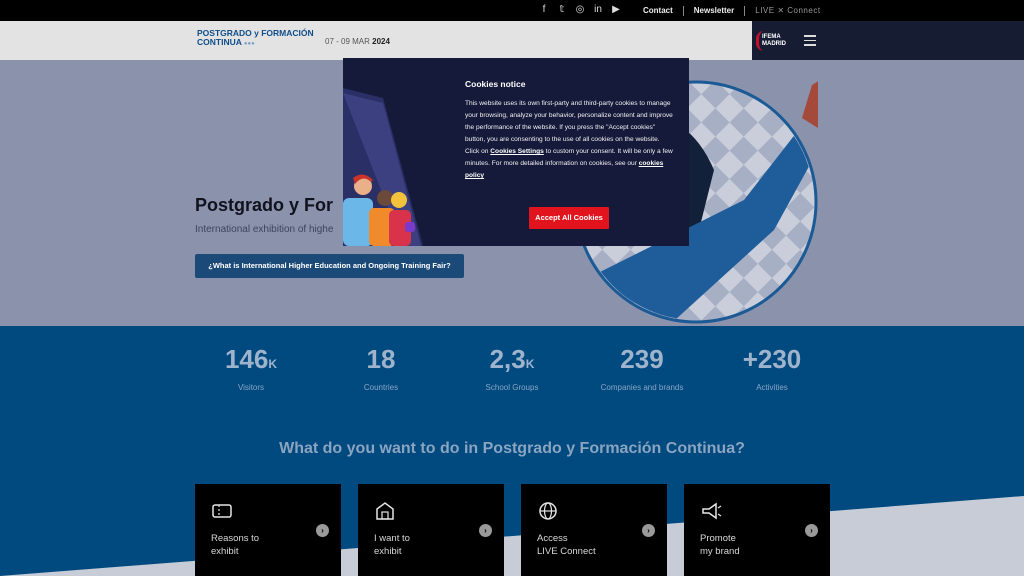 The height and width of the screenshot is (576, 1024). Describe the element at coordinates (385, 511) in the screenshot. I see `building-icon` at that location.